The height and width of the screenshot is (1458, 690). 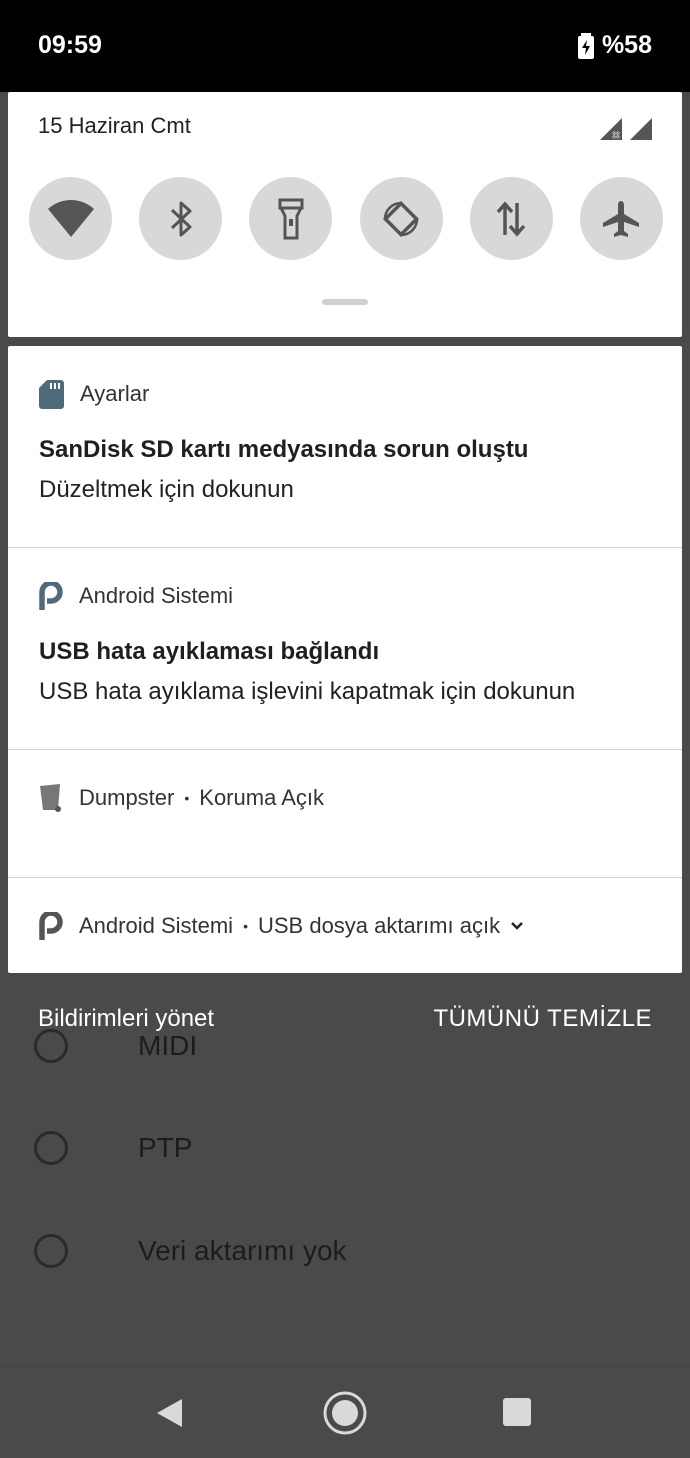 What do you see at coordinates (626, 45) in the screenshot?
I see `battery-percent: %58` at bounding box center [626, 45].